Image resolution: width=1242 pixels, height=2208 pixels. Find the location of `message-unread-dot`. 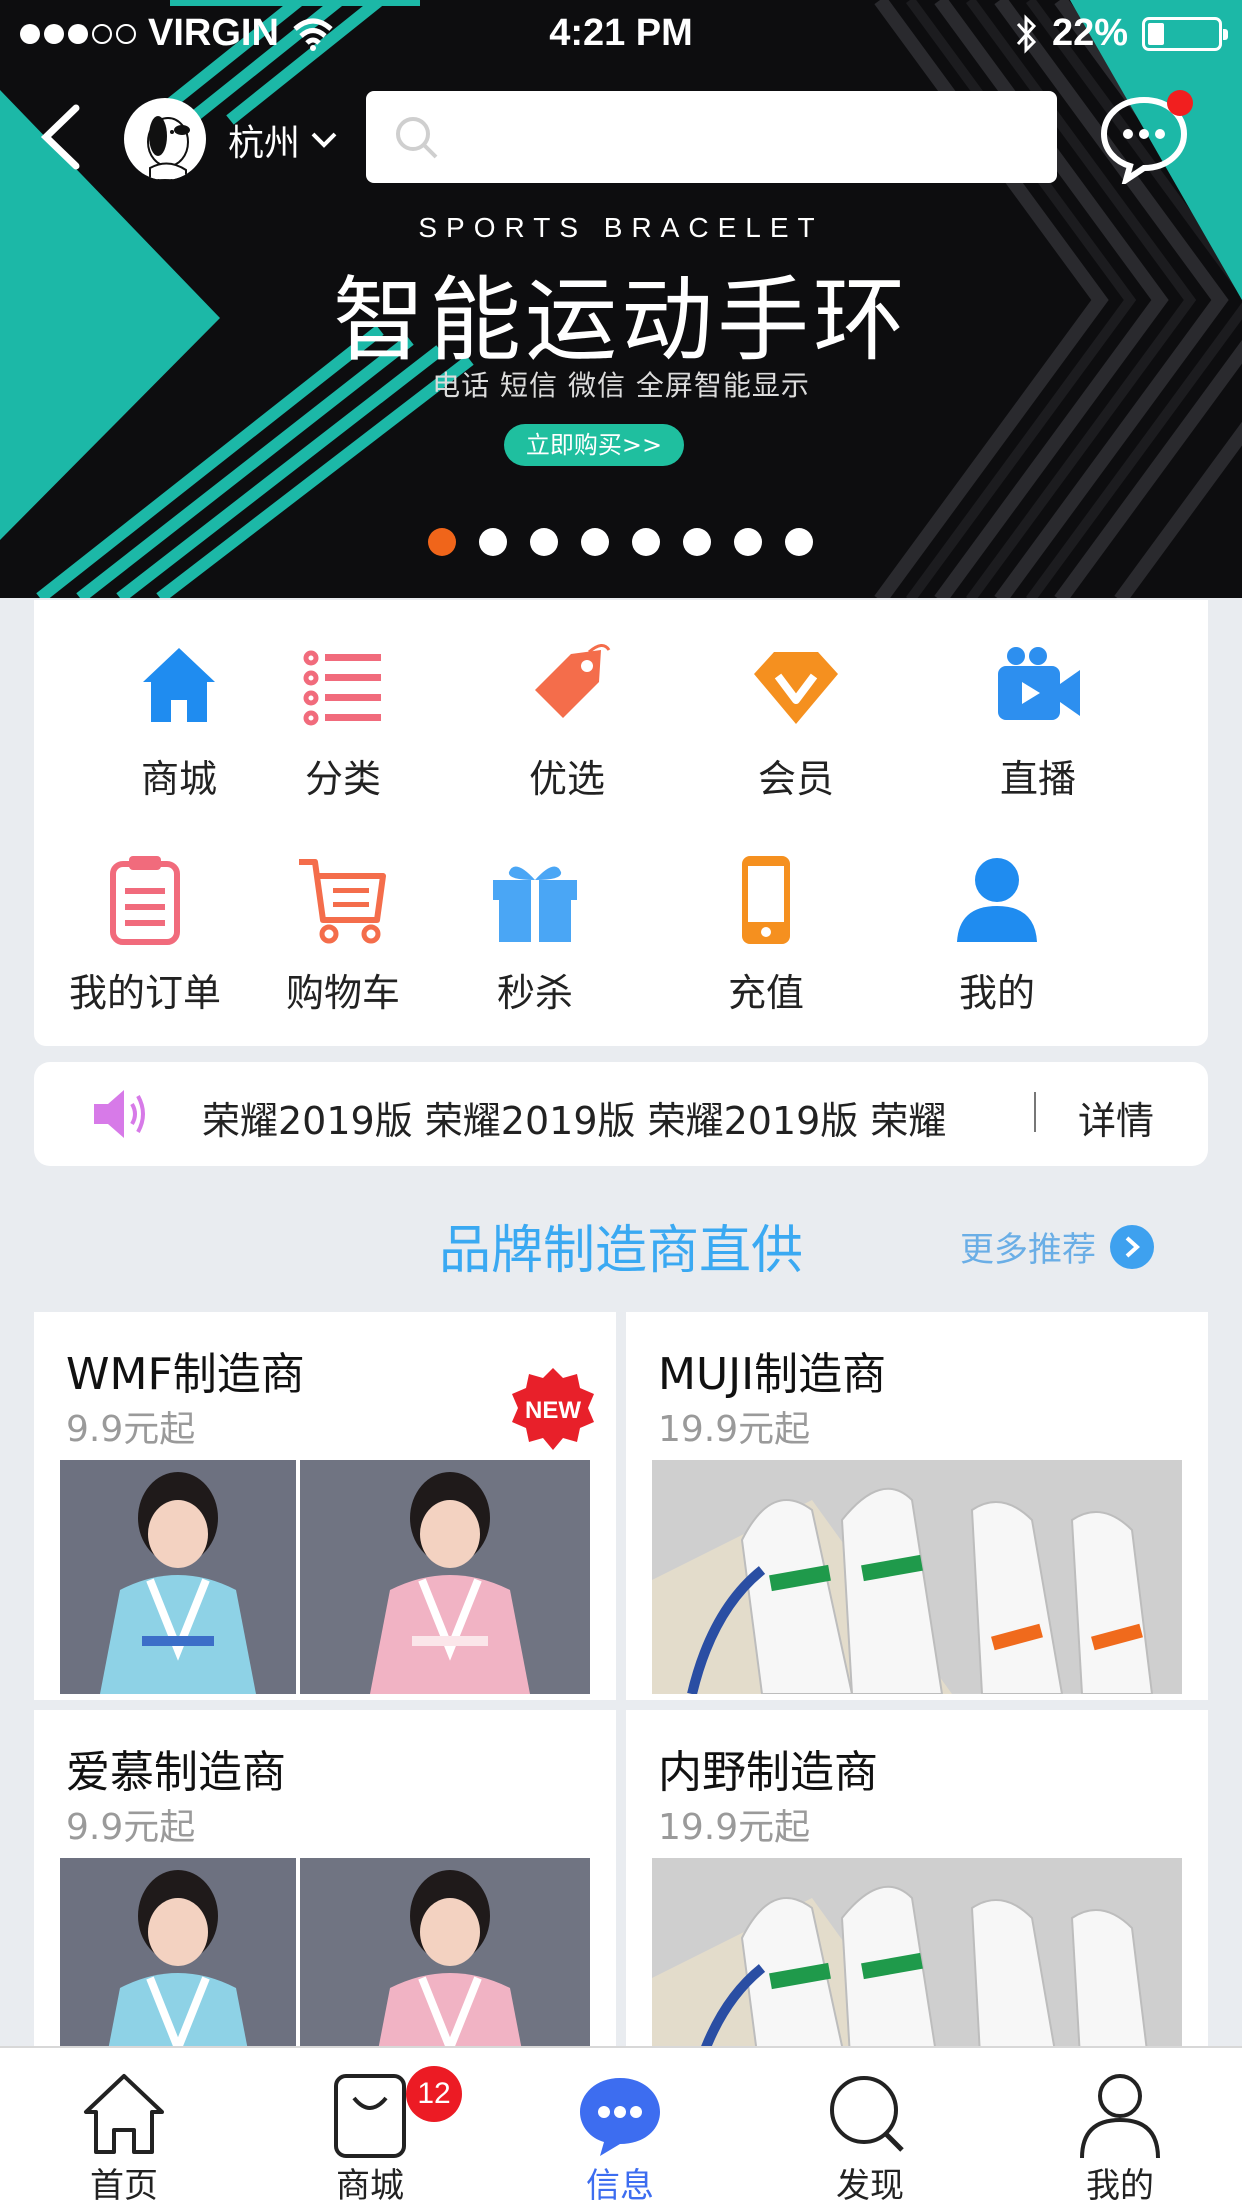

message-unread-dot is located at coordinates (1180, 103).